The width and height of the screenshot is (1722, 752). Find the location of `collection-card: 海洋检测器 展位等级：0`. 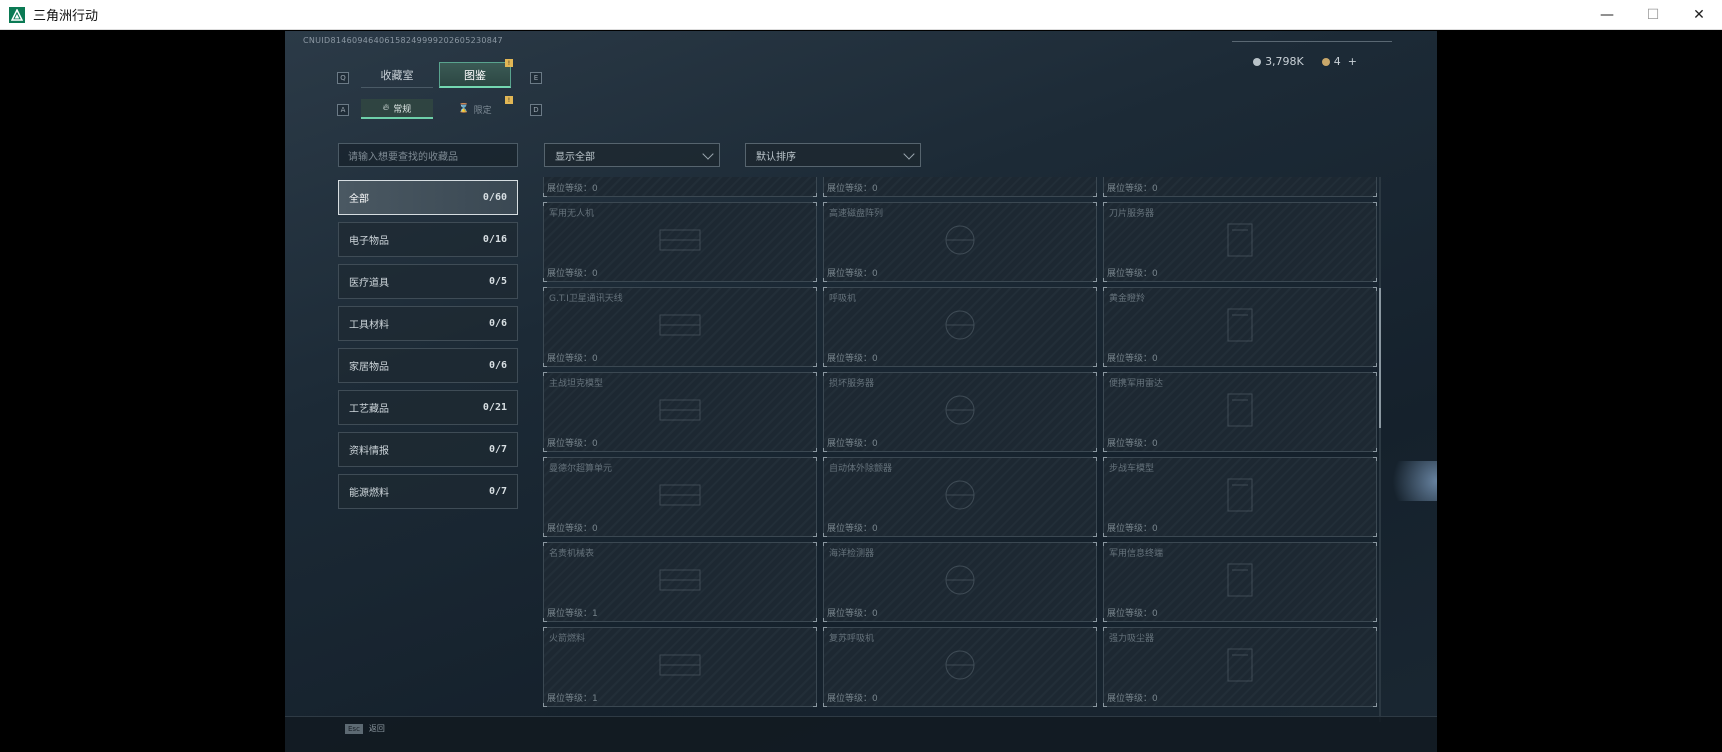

collection-card: 海洋检测器 展位等级：0 is located at coordinates (960, 582).